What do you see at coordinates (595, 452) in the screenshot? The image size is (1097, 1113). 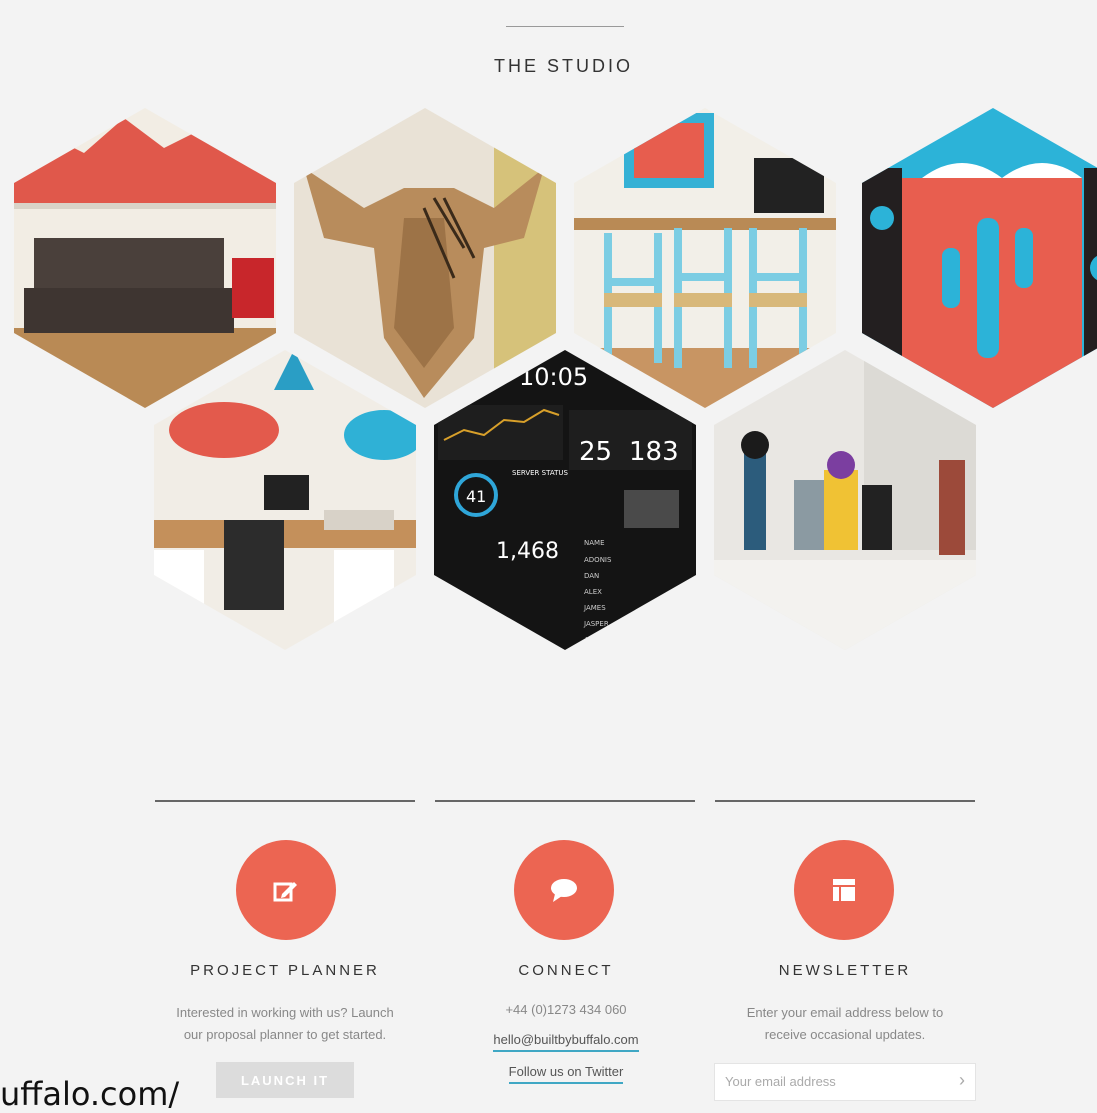 I see `dash-stat-a: 25` at bounding box center [595, 452].